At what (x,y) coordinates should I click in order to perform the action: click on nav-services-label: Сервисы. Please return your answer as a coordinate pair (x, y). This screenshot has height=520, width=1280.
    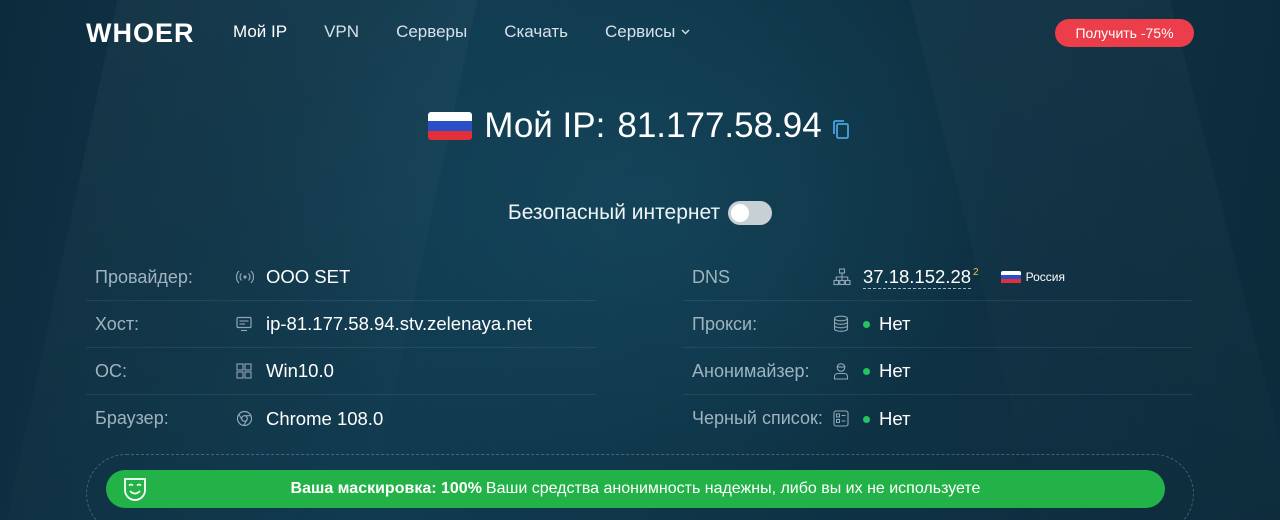
    Looking at the image, I should click on (640, 31).